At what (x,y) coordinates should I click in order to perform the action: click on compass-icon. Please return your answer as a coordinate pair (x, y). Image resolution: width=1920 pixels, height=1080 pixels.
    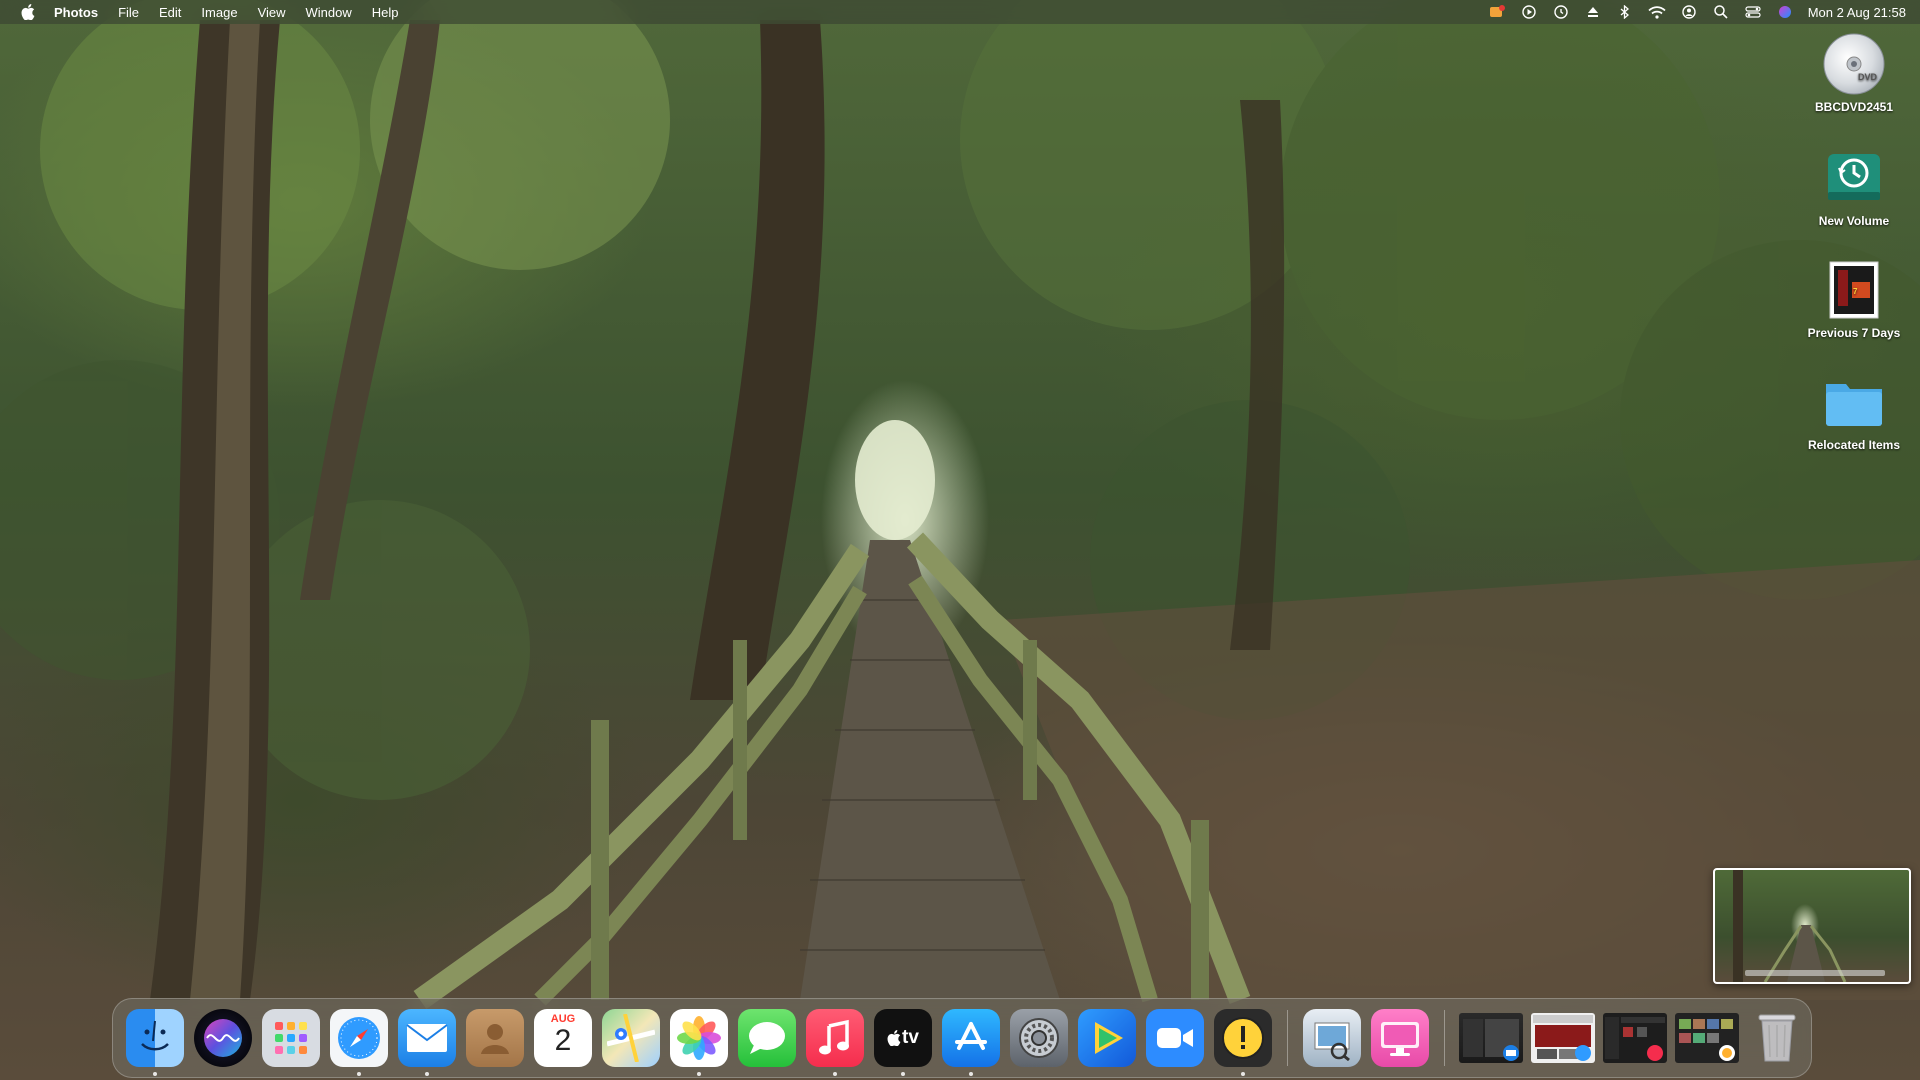
    Looking at the image, I should click on (359, 1038).